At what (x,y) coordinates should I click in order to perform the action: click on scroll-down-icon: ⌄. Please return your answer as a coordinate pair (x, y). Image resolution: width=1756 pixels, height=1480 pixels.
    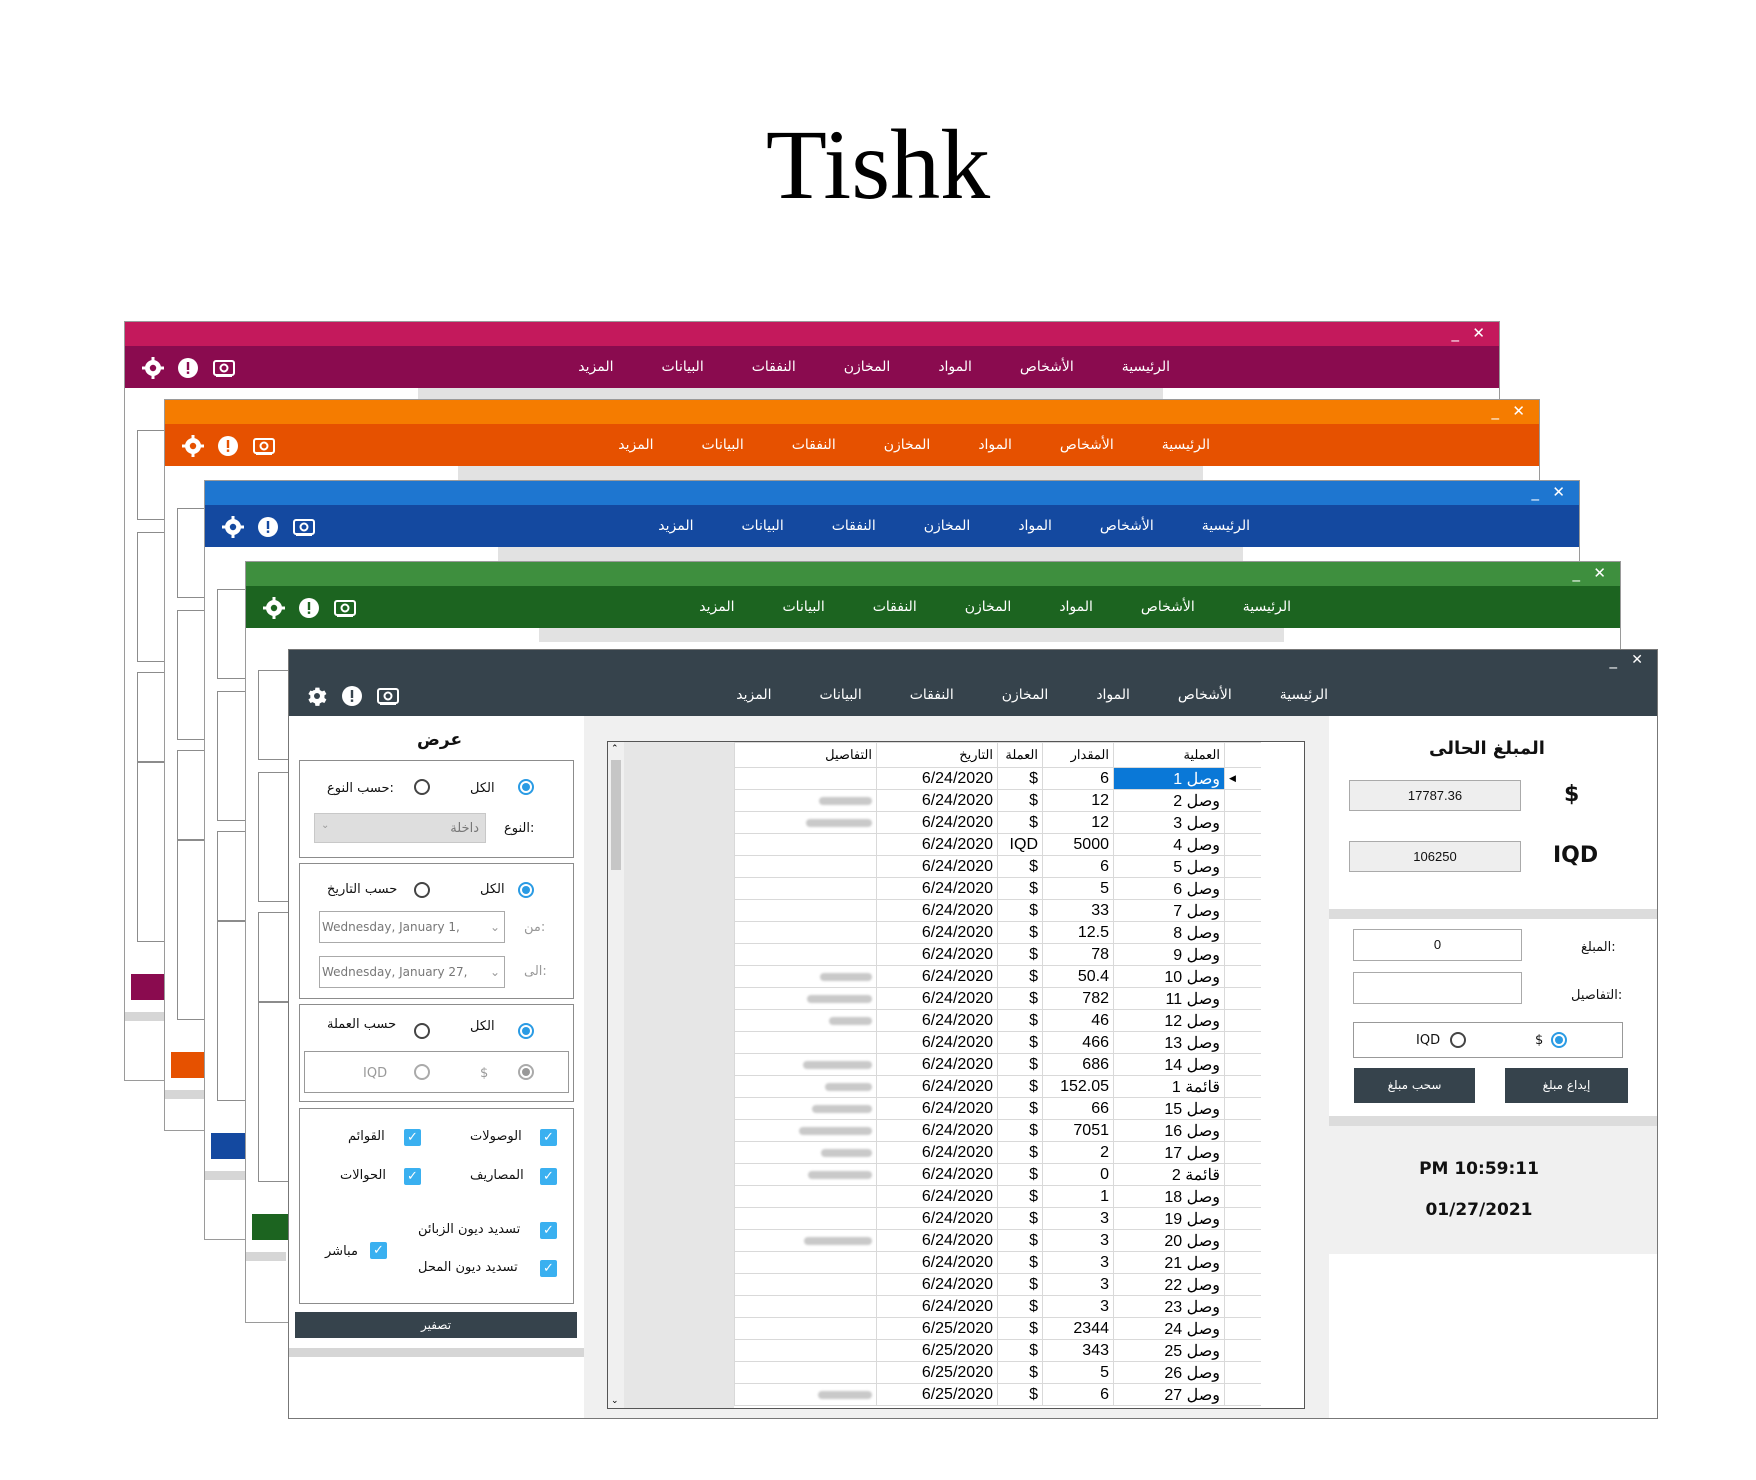
    Looking at the image, I should click on (615, 1401).